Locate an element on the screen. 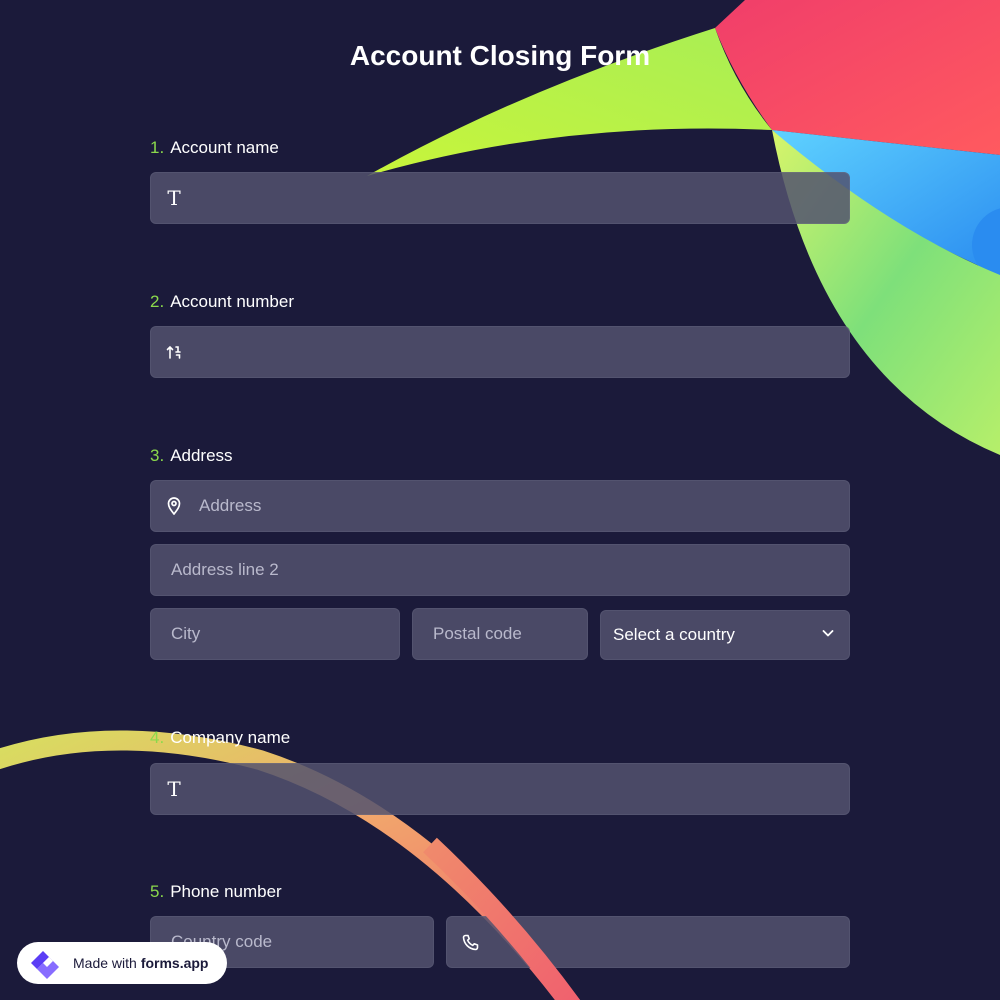 The height and width of the screenshot is (1000, 1000). company-name-input: T is located at coordinates (500, 789).